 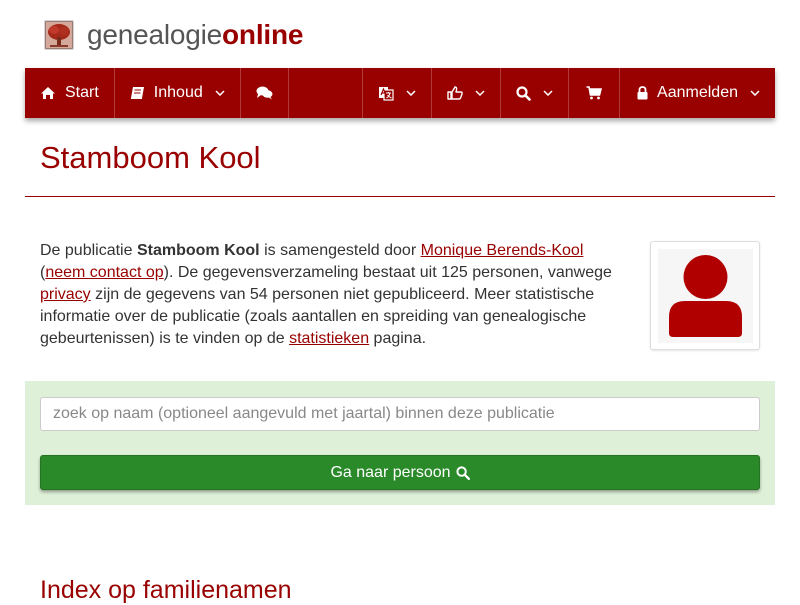 What do you see at coordinates (166, 590) in the screenshot?
I see `surname-index-heading: Index op familienamen` at bounding box center [166, 590].